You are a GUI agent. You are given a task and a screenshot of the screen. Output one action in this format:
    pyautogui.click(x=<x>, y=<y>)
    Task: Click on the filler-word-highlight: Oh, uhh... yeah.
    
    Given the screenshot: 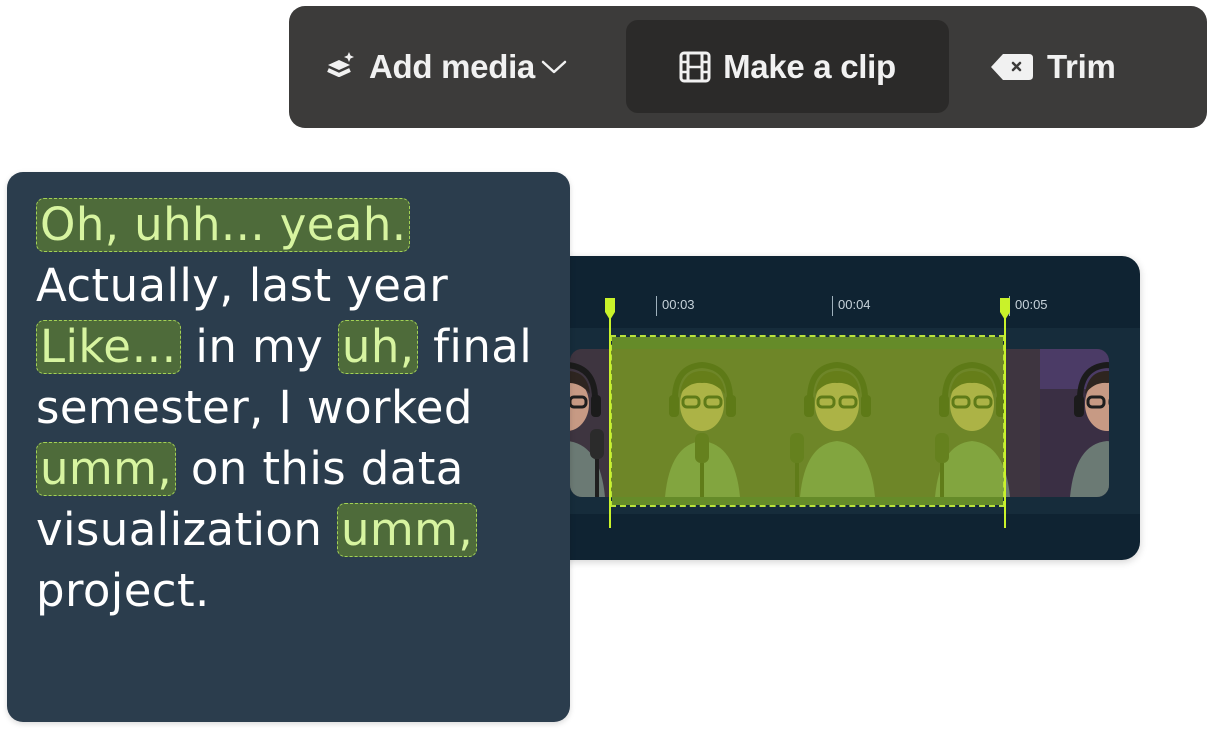 What is the action you would take?
    pyautogui.click(x=223, y=225)
    